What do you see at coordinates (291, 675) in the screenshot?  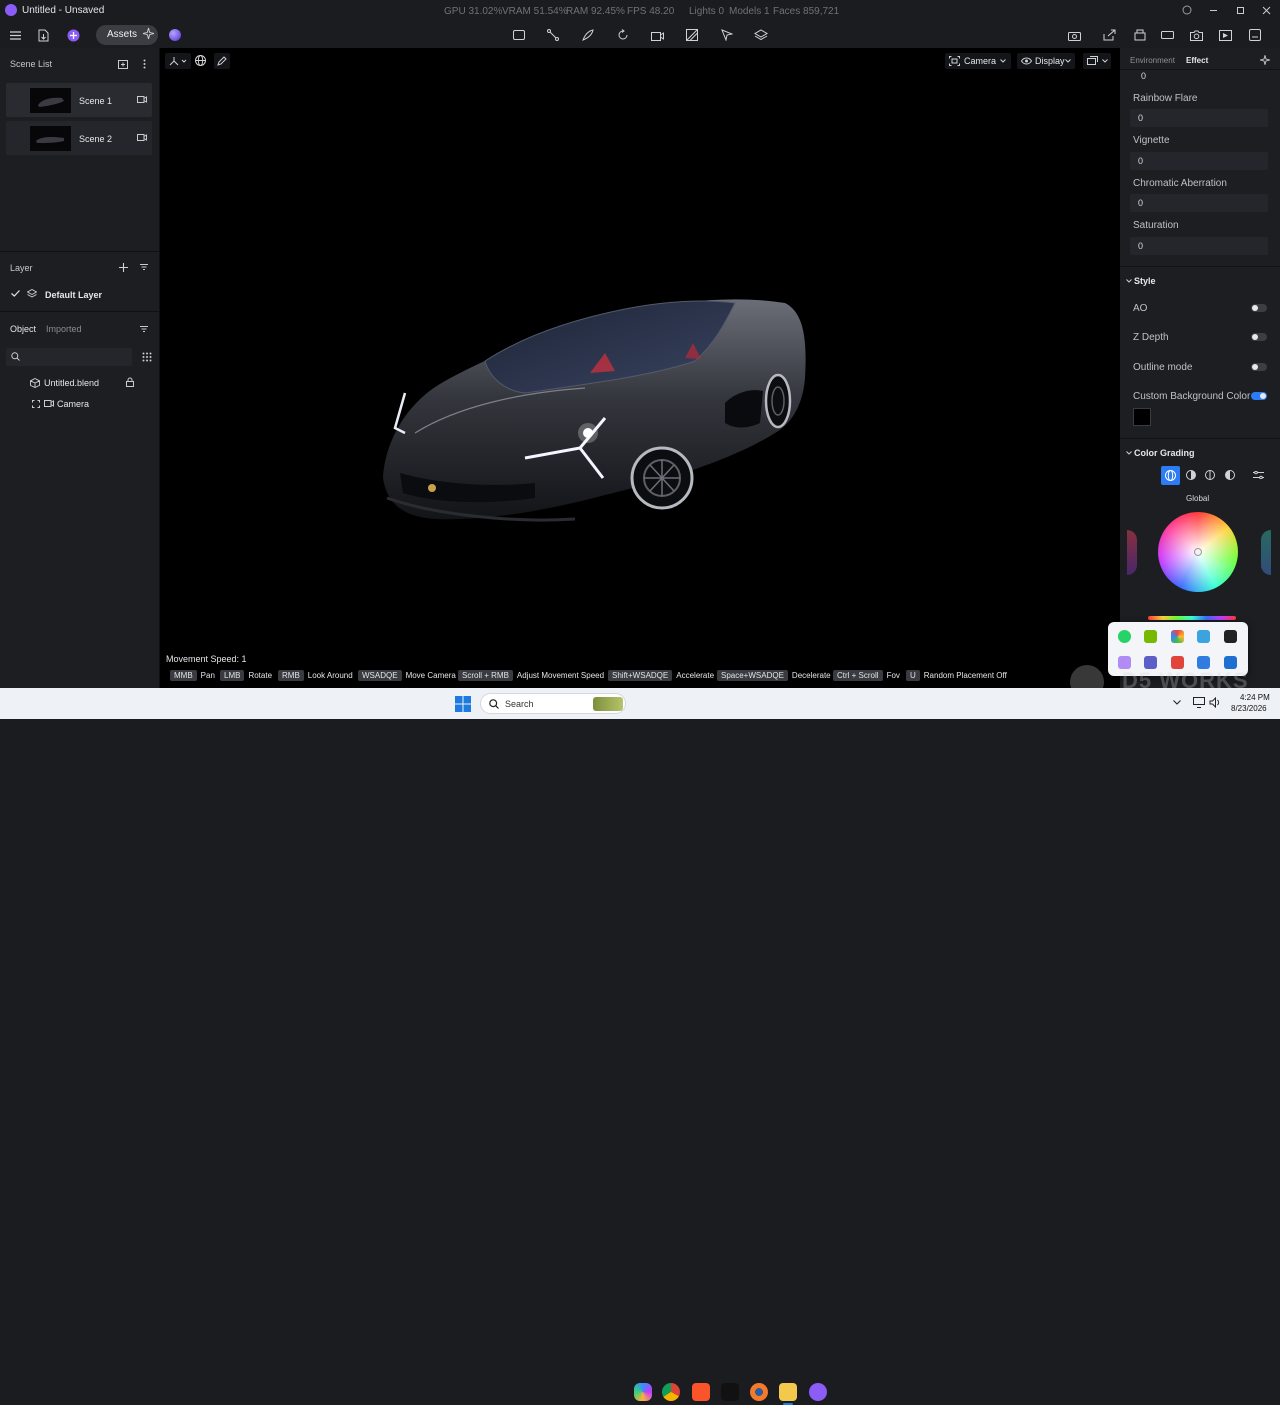 I see `hint-key: RMB` at bounding box center [291, 675].